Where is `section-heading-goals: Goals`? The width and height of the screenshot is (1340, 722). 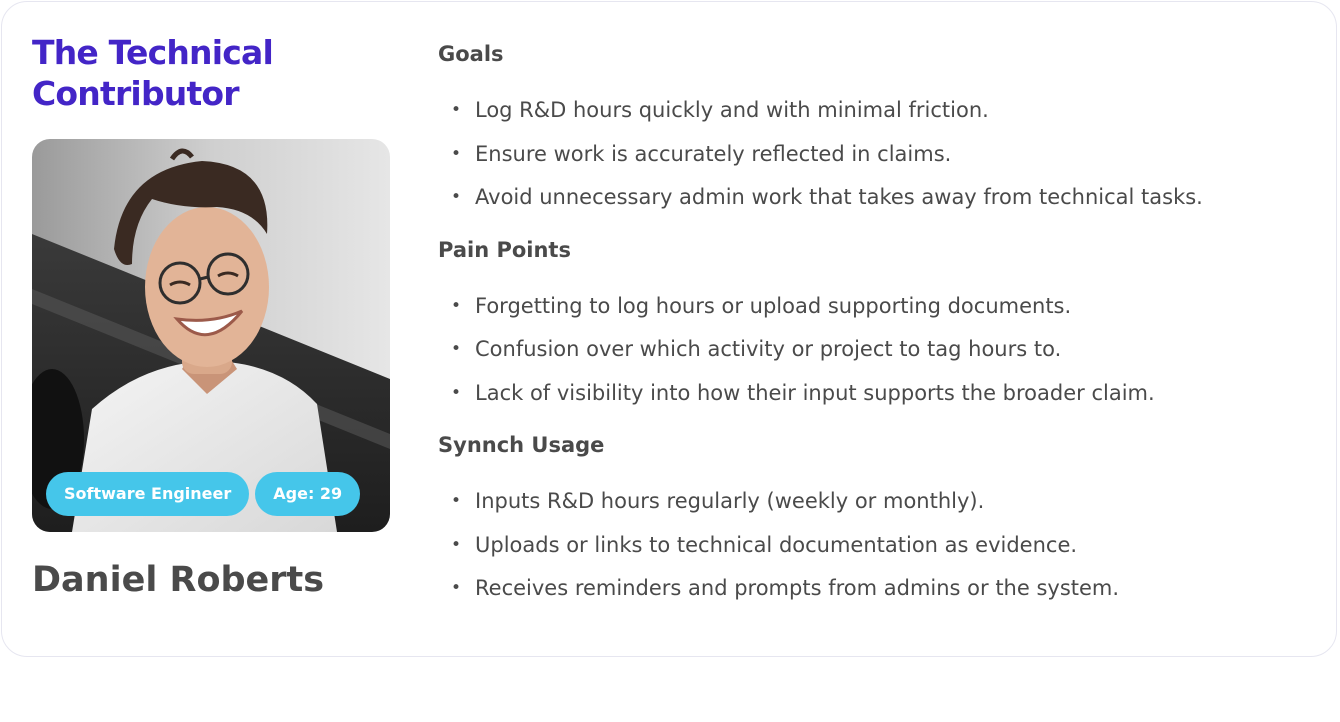
section-heading-goals: Goals is located at coordinates (471, 54).